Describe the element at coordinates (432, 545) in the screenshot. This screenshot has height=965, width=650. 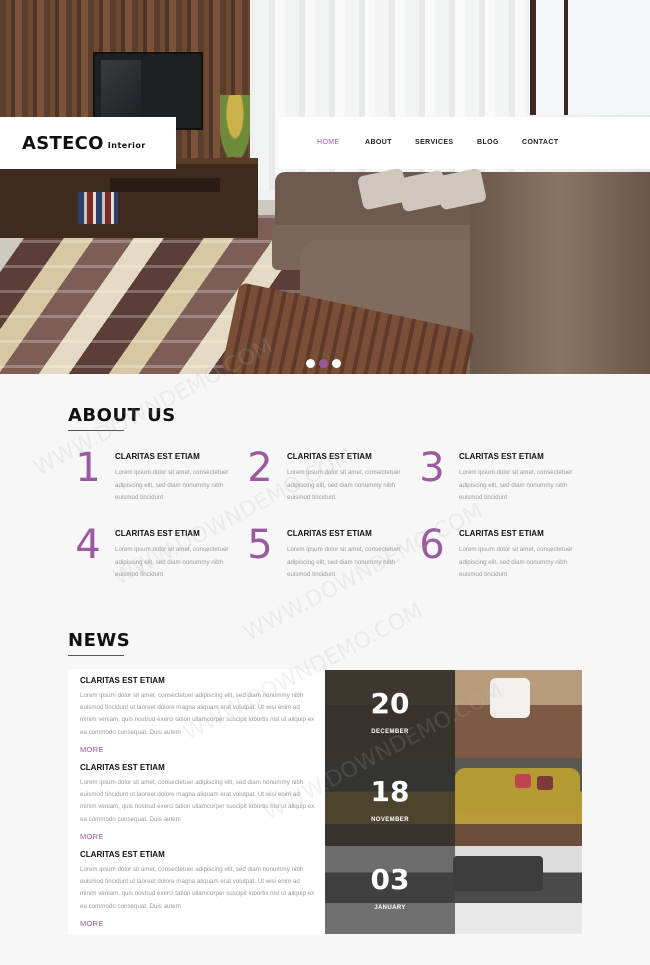
I see `about-number: 6` at that location.